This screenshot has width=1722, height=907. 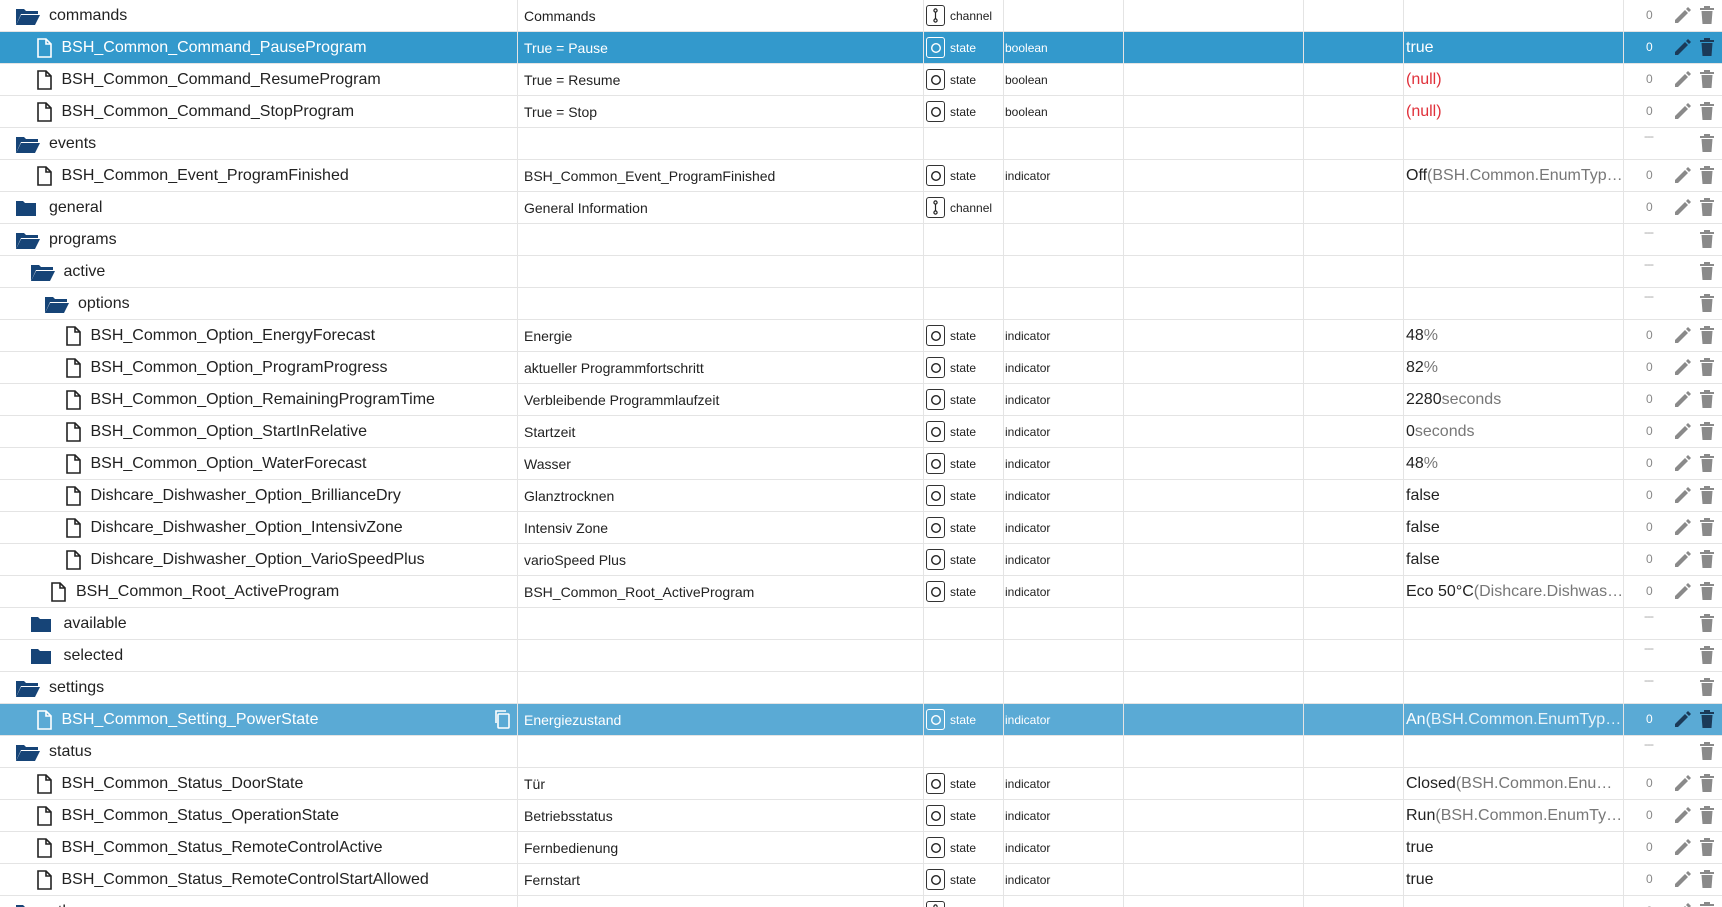 I want to click on tree-row: selected ---, so click(x=861, y=656).